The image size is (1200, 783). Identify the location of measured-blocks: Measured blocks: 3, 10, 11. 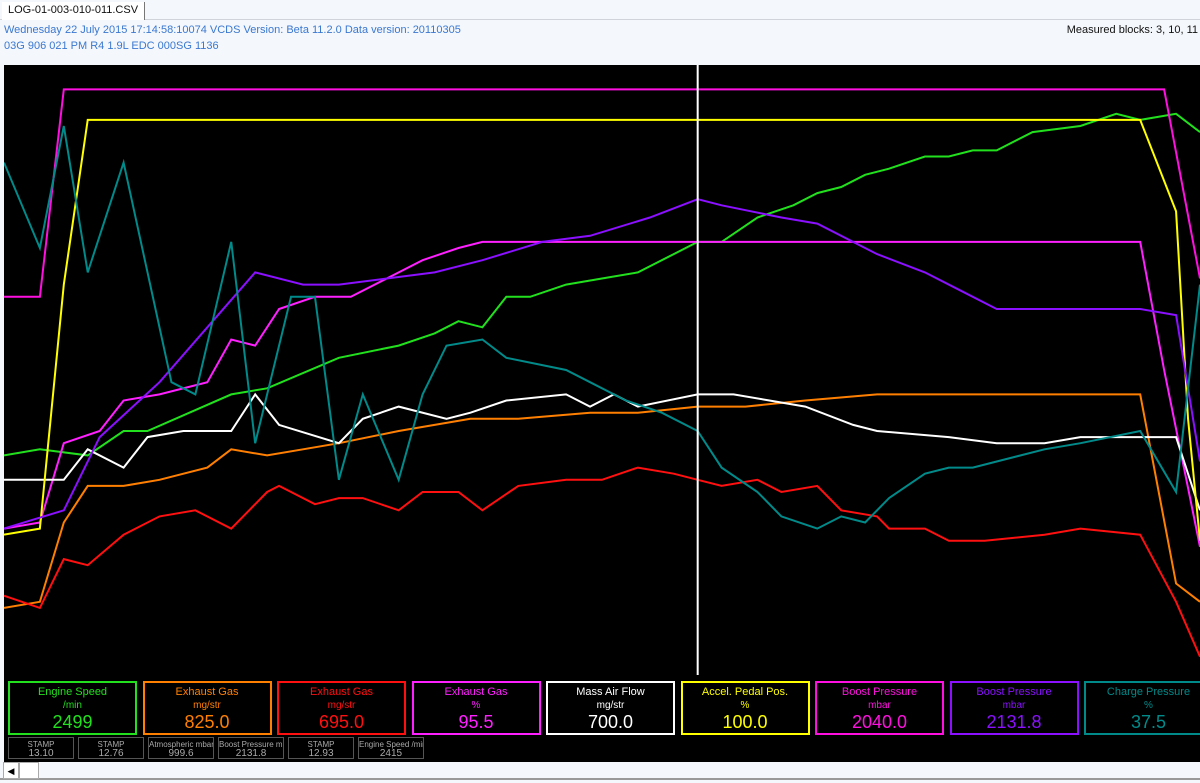
(1132, 30).